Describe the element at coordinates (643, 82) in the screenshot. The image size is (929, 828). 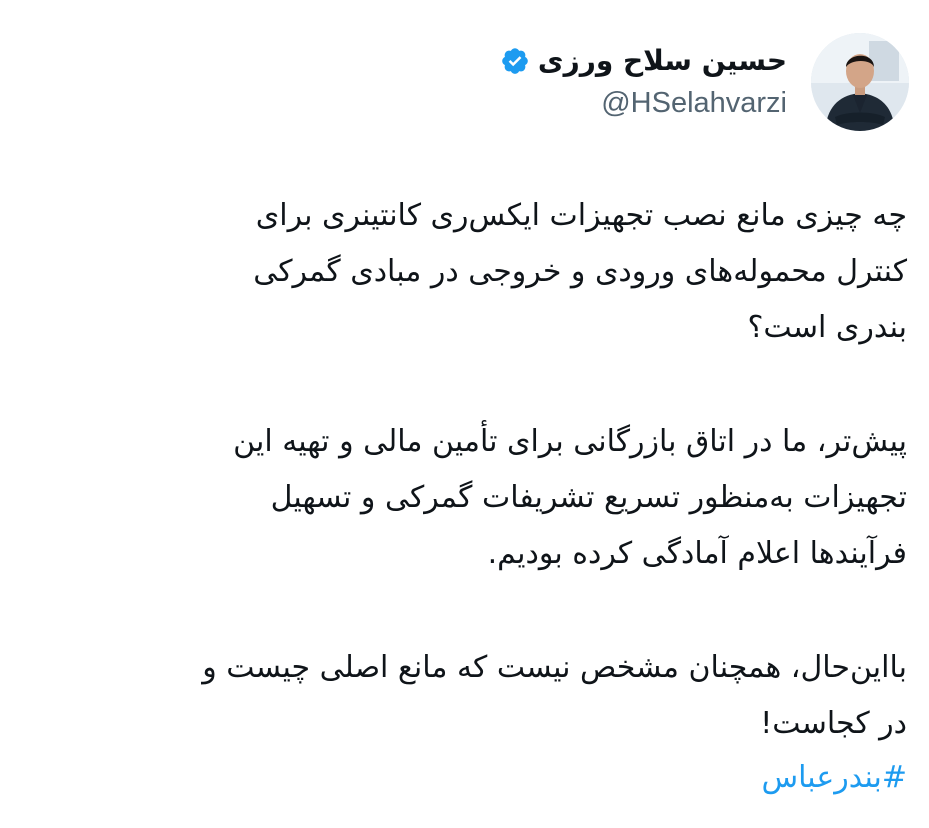
I see `author-names: حسین سلاح ورزی @HSelahvarzi` at that location.